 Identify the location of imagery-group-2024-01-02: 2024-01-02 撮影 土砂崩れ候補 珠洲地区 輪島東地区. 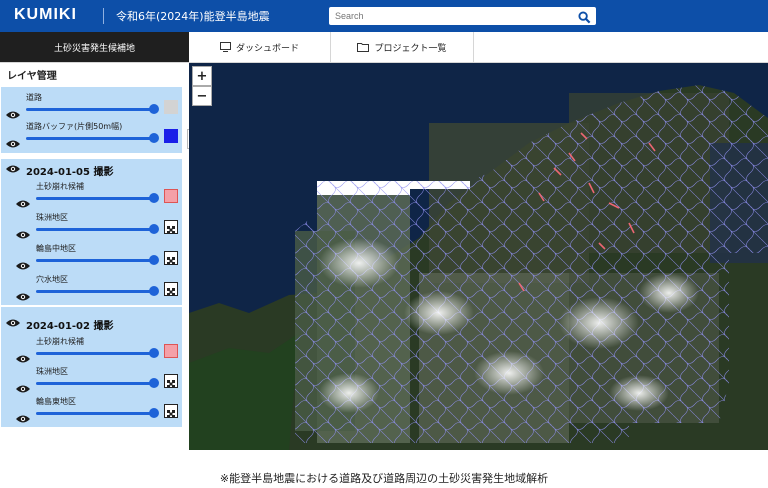
(91, 367).